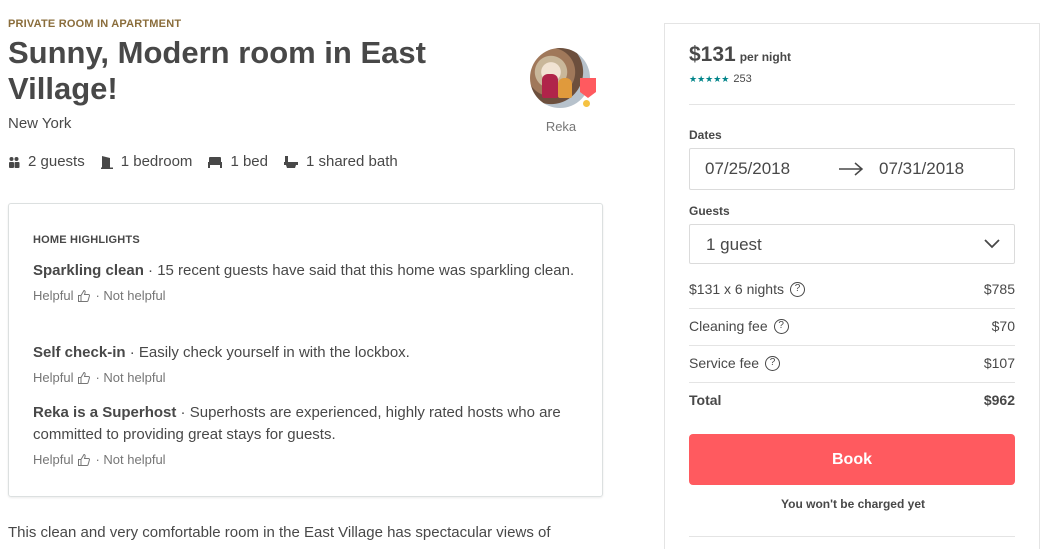  Describe the element at coordinates (705, 135) in the screenshot. I see `dates-label: Dates` at that location.